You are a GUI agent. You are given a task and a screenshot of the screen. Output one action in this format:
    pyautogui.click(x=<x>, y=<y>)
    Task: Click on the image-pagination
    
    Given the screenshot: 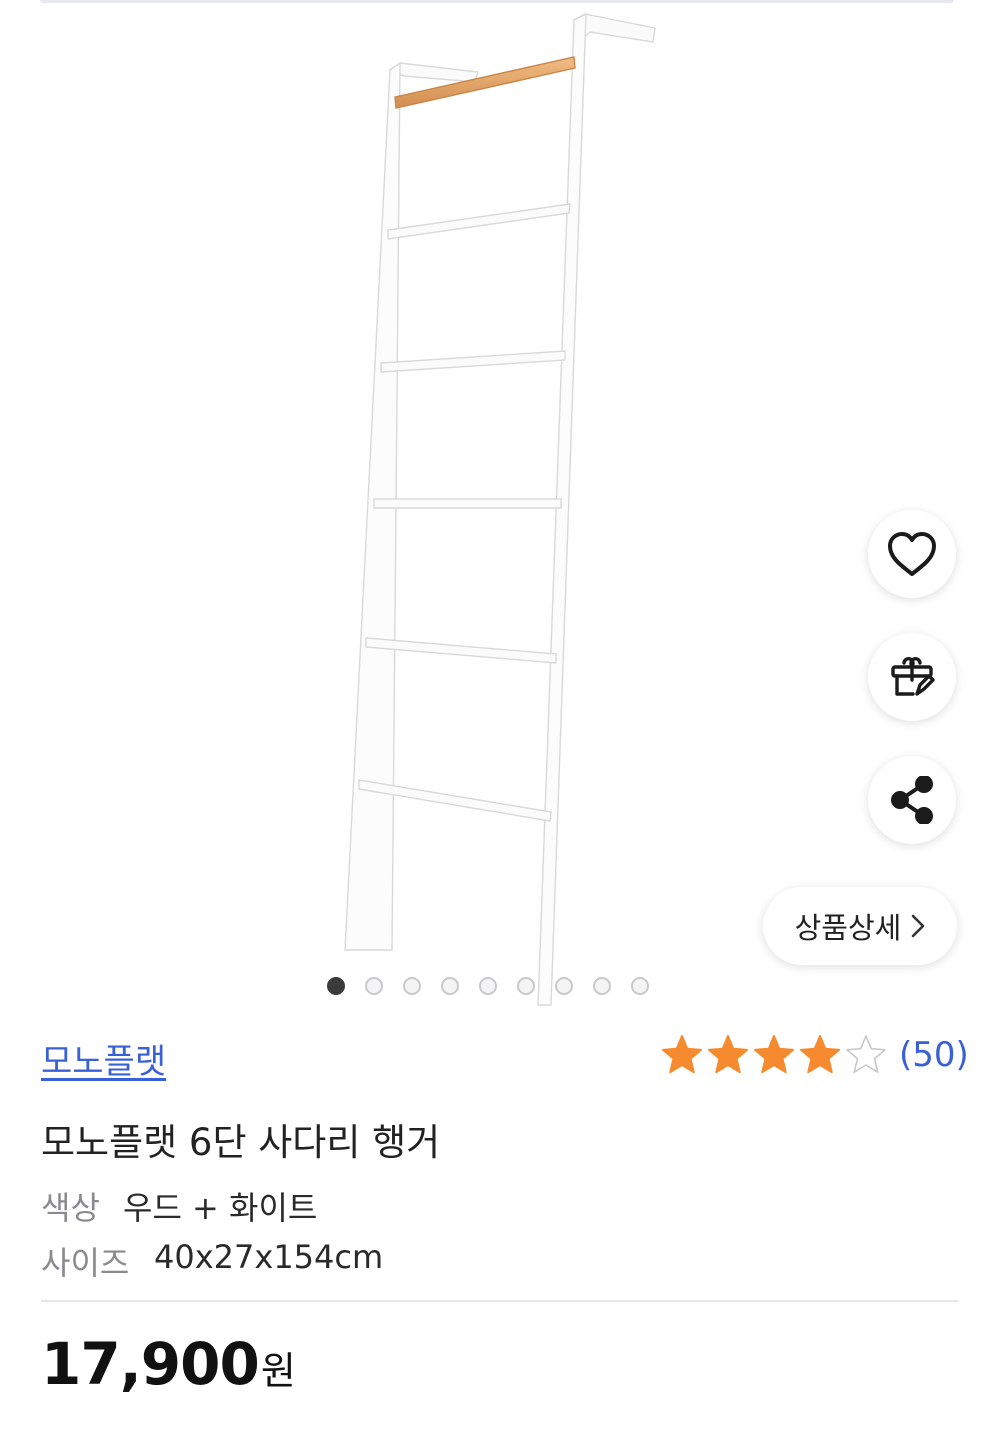 What is the action you would take?
    pyautogui.click(x=488, y=986)
    